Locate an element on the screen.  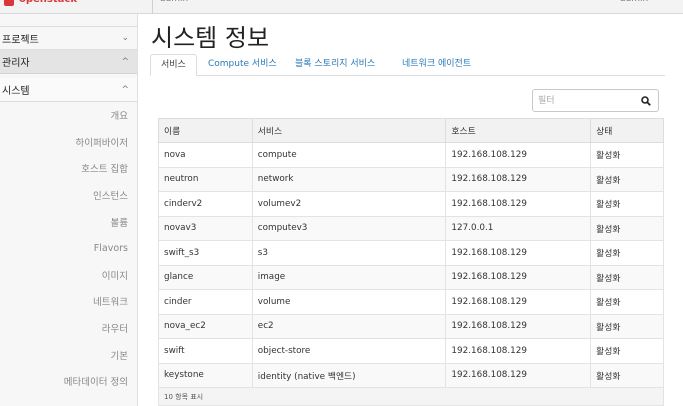
table-row: nova compute 192.168.108.129 활성화 is located at coordinates (411, 155).